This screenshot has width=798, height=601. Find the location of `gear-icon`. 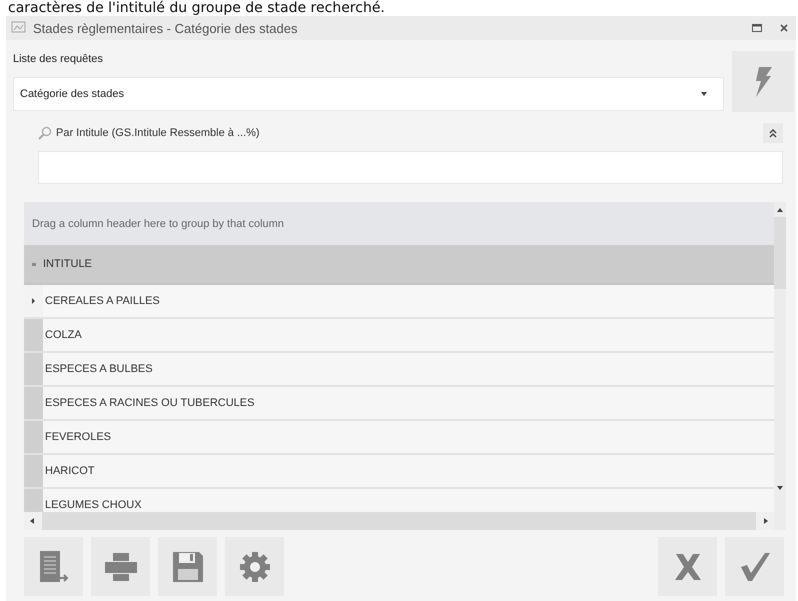

gear-icon is located at coordinates (254, 566).